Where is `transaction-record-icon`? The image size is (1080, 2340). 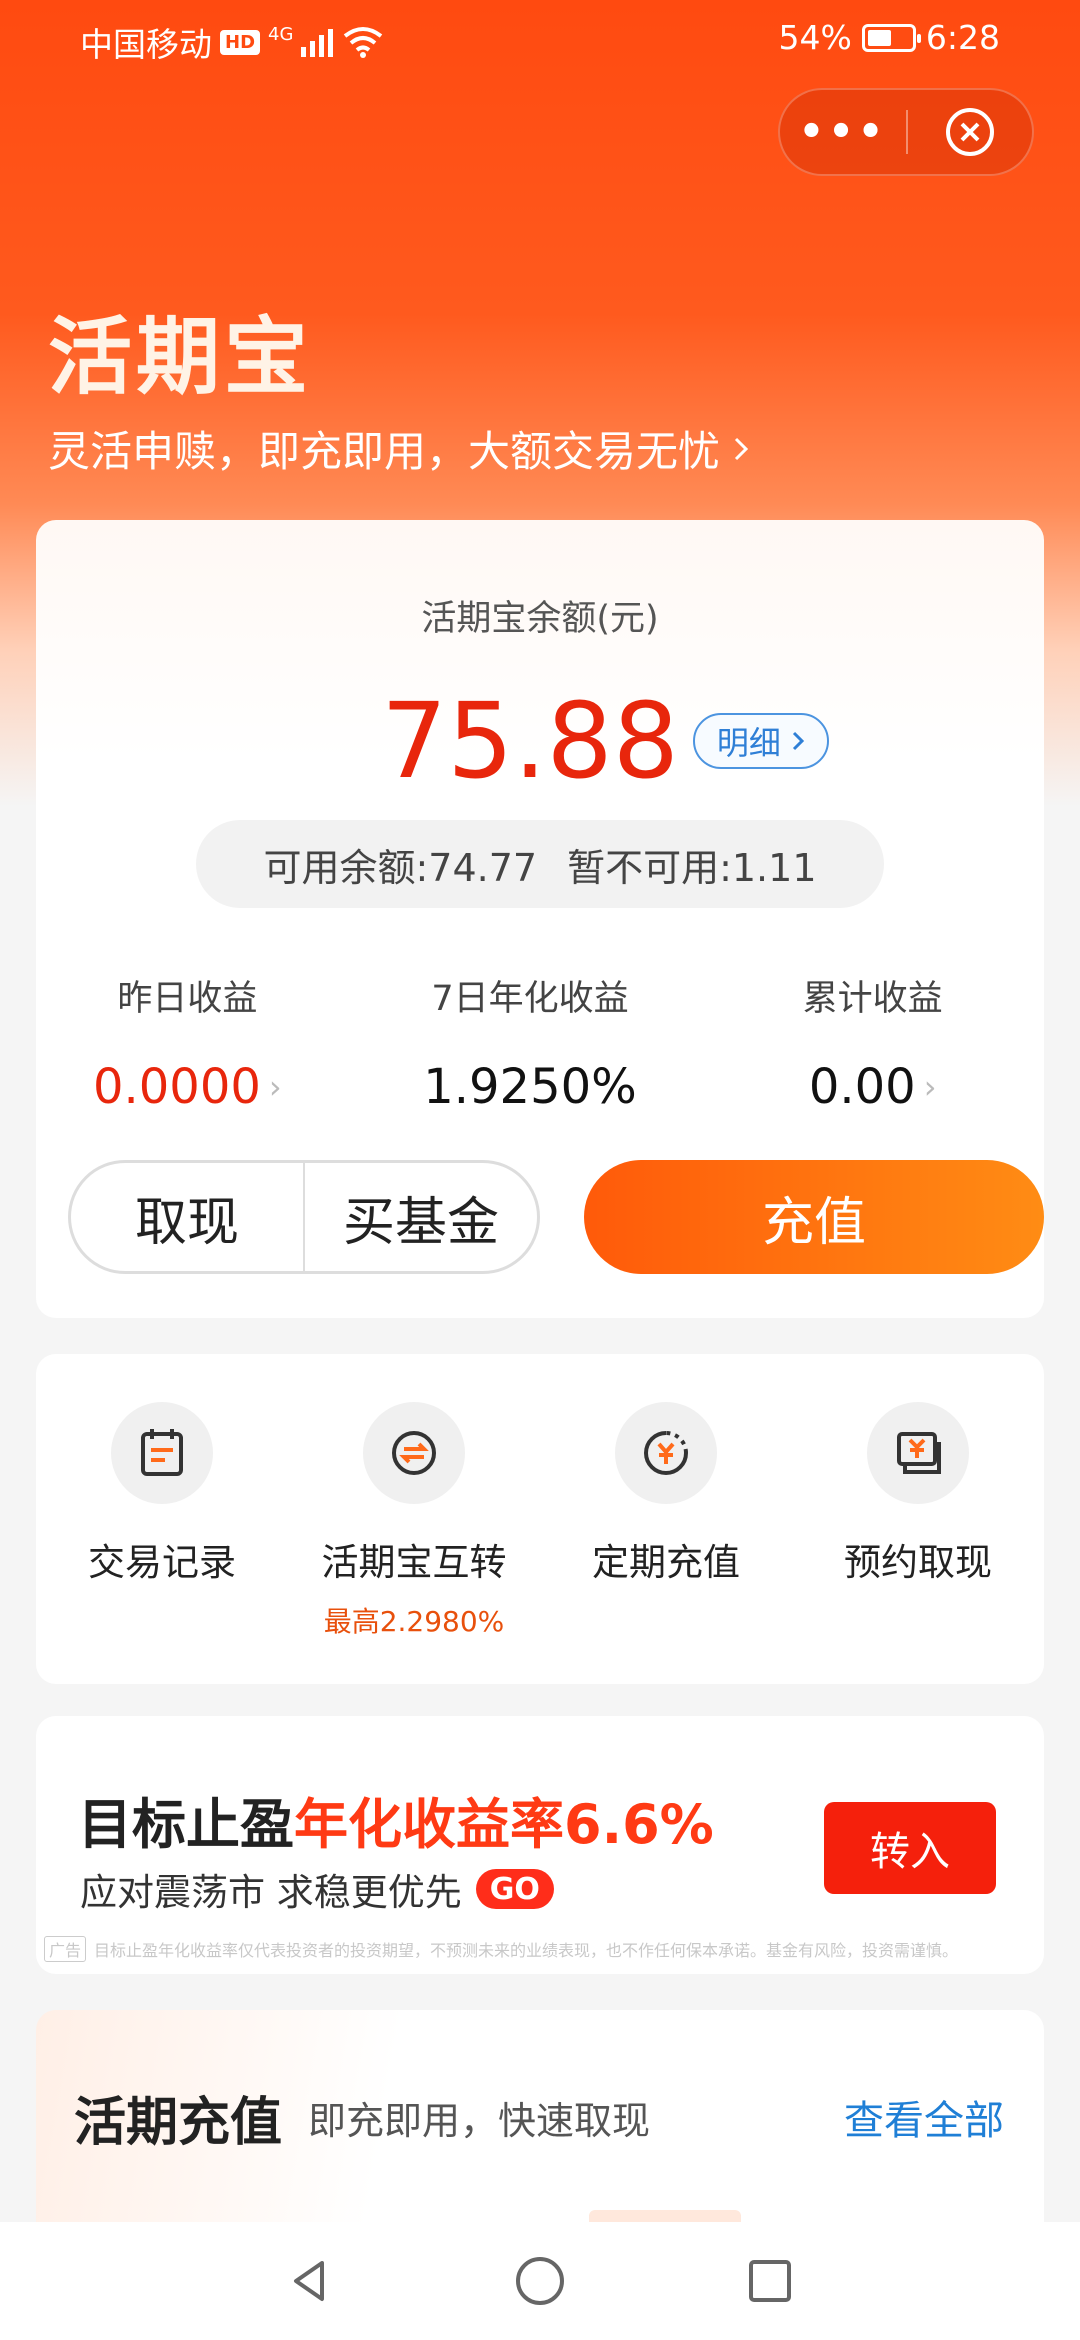 transaction-record-icon is located at coordinates (162, 1453).